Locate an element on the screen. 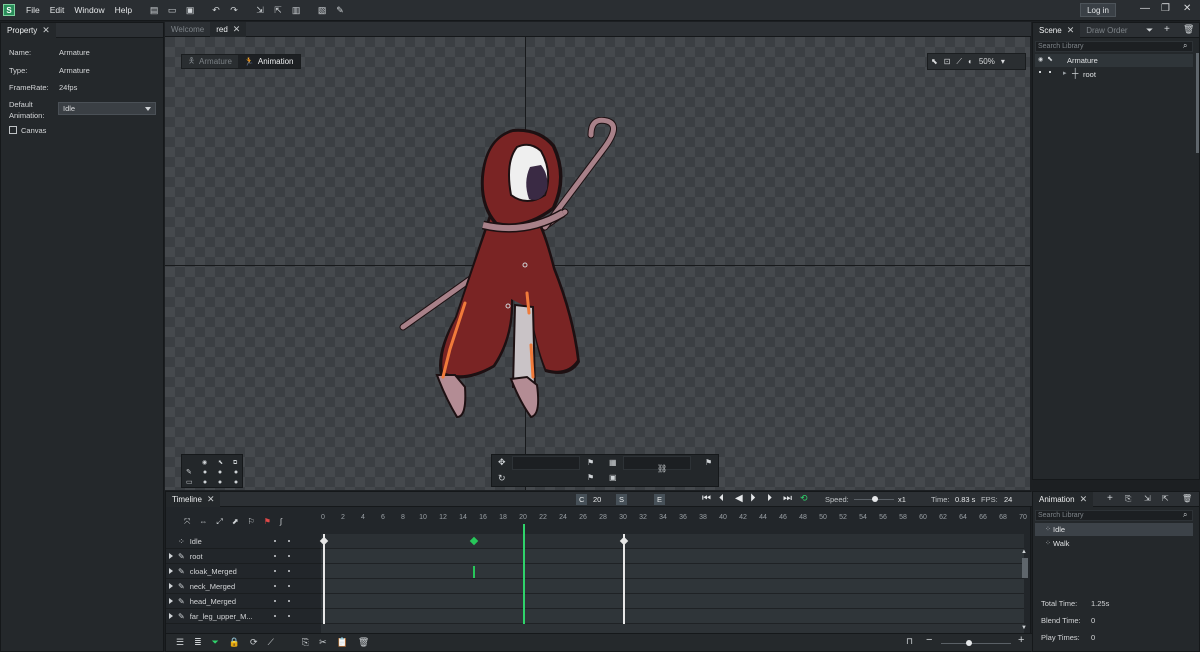 The width and height of the screenshot is (1200, 652). eye-icon: ◉ is located at coordinates (1040, 59).